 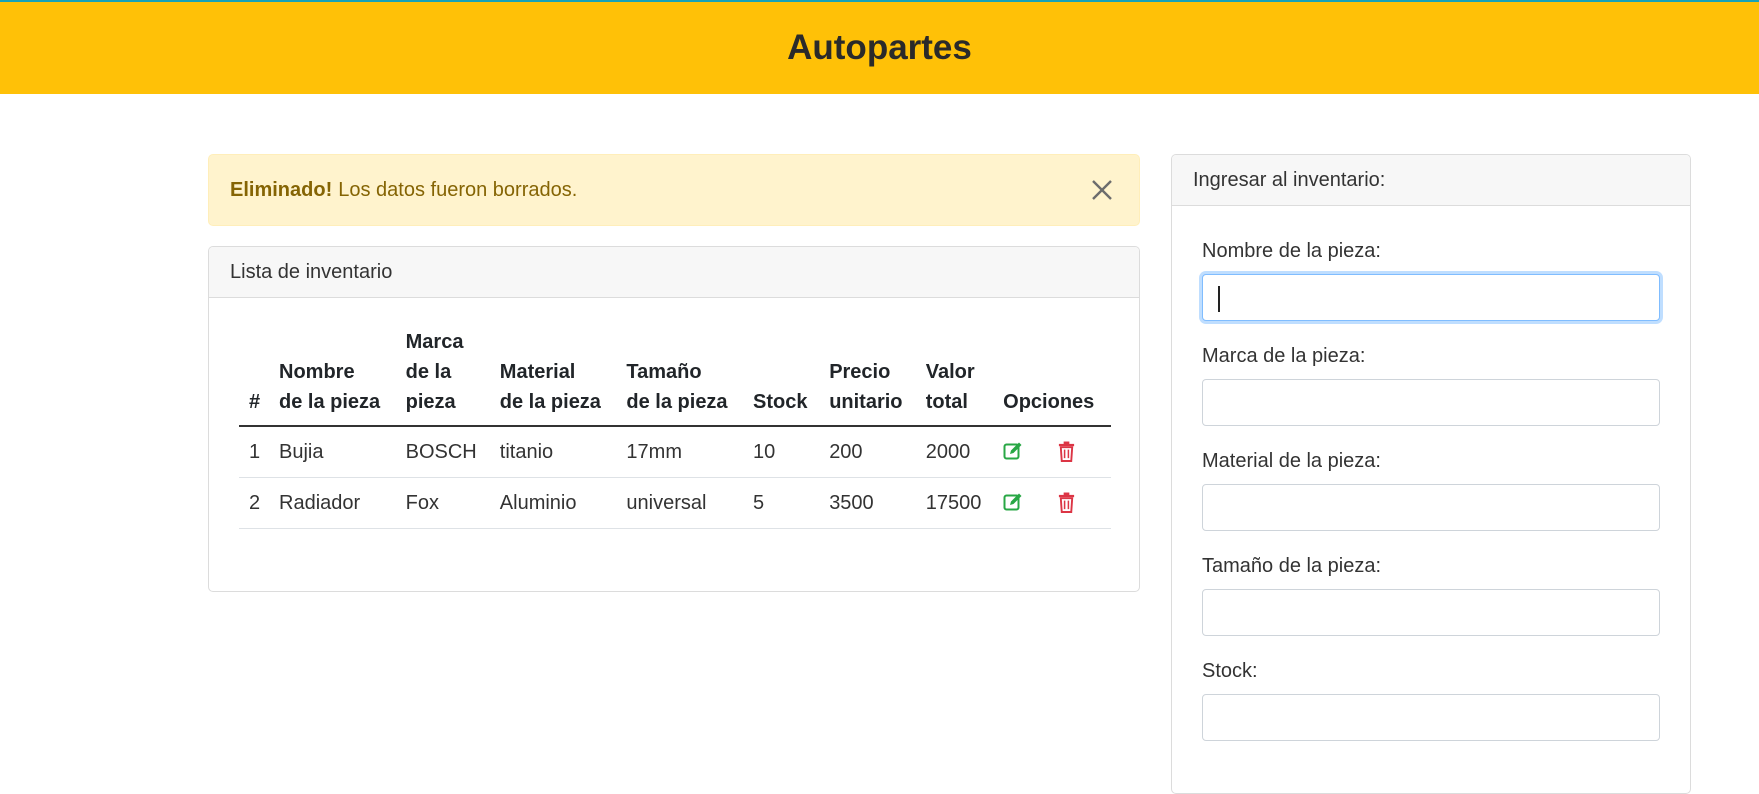 What do you see at coordinates (281, 189) in the screenshot?
I see `alert-strong: Eliminado!` at bounding box center [281, 189].